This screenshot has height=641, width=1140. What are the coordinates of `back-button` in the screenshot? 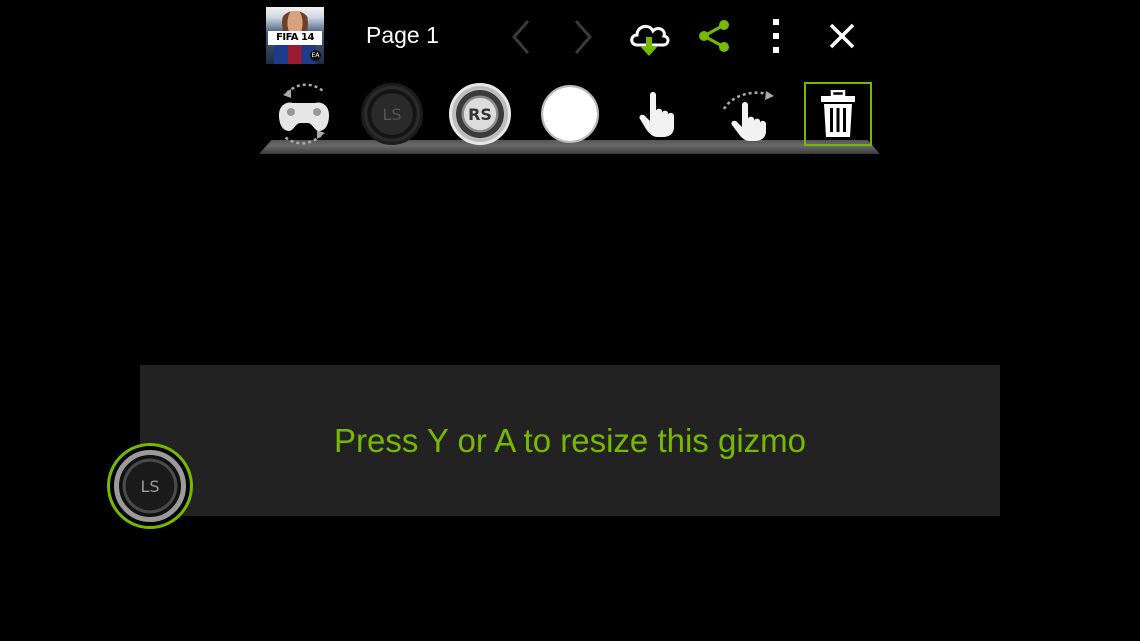 It's located at (521, 37).